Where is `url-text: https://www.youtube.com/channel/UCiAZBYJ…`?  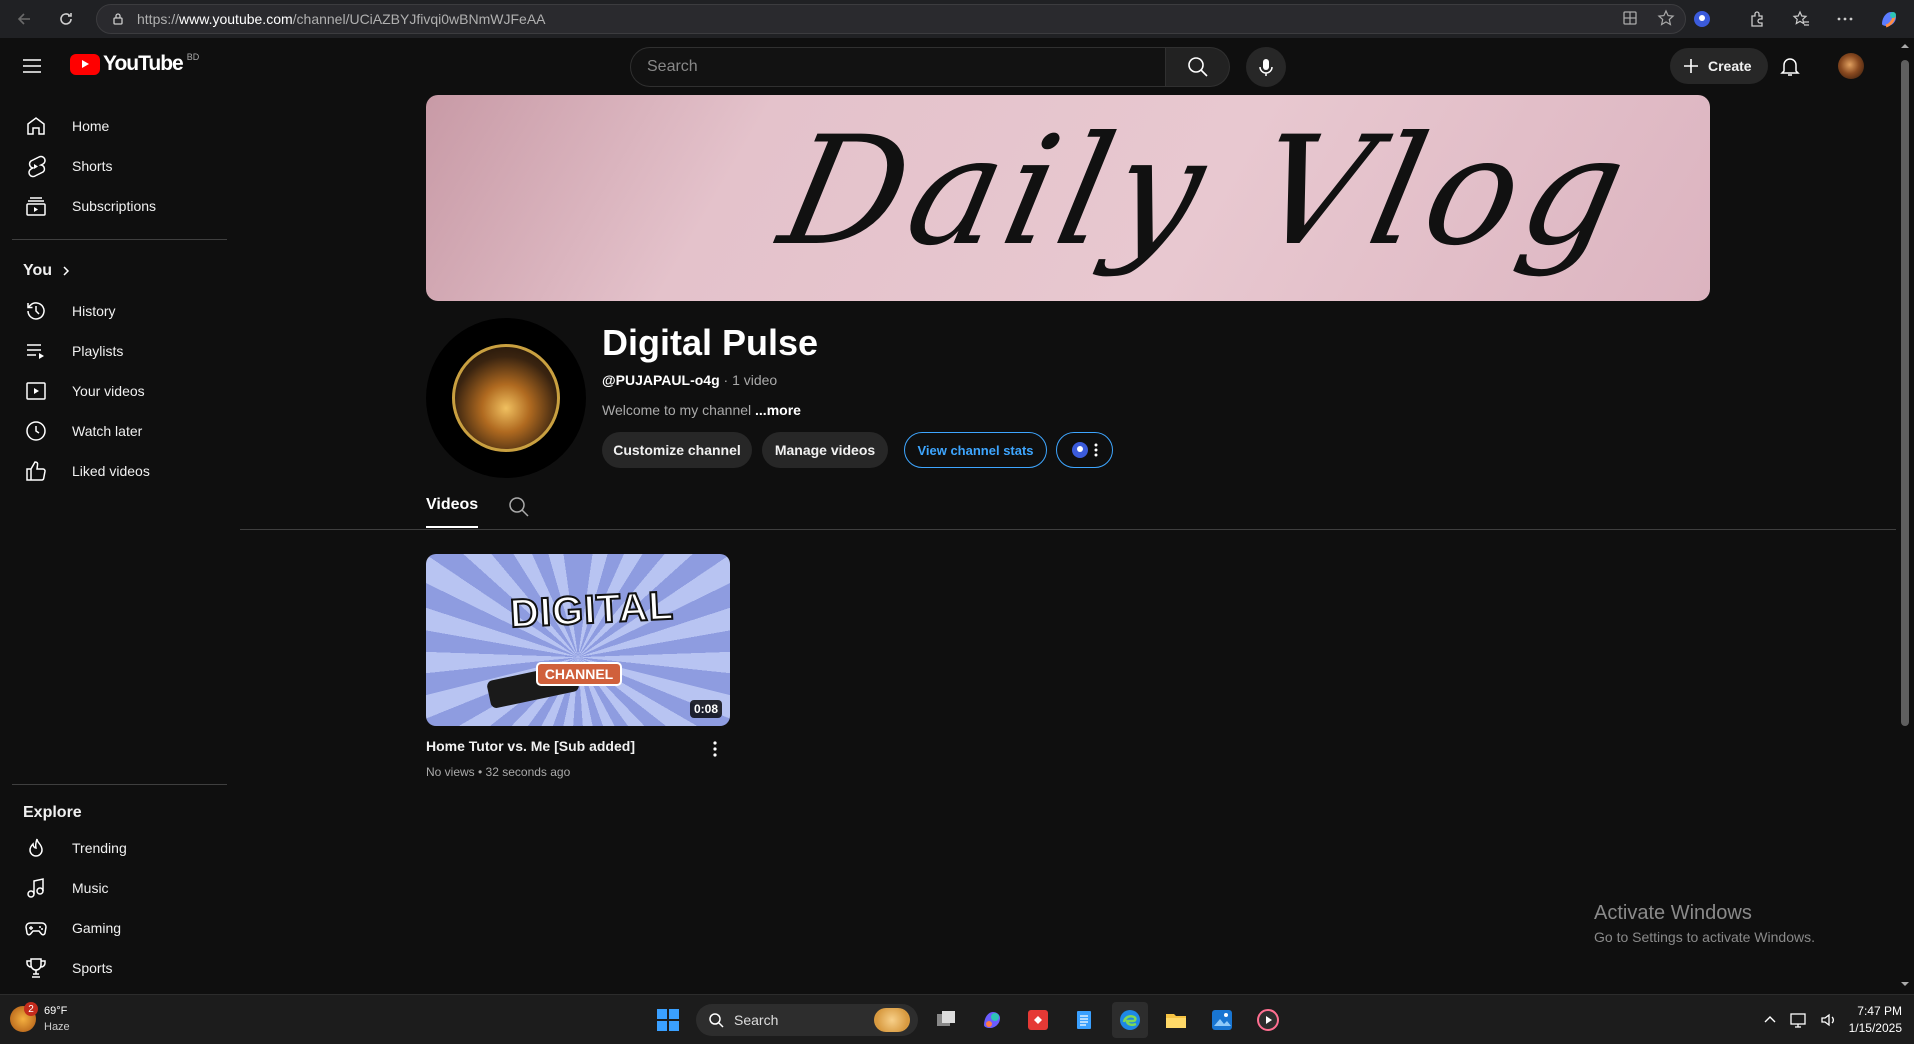
url-text: https://www.youtube.com/channel/UCiAZBYJ… is located at coordinates (341, 19).